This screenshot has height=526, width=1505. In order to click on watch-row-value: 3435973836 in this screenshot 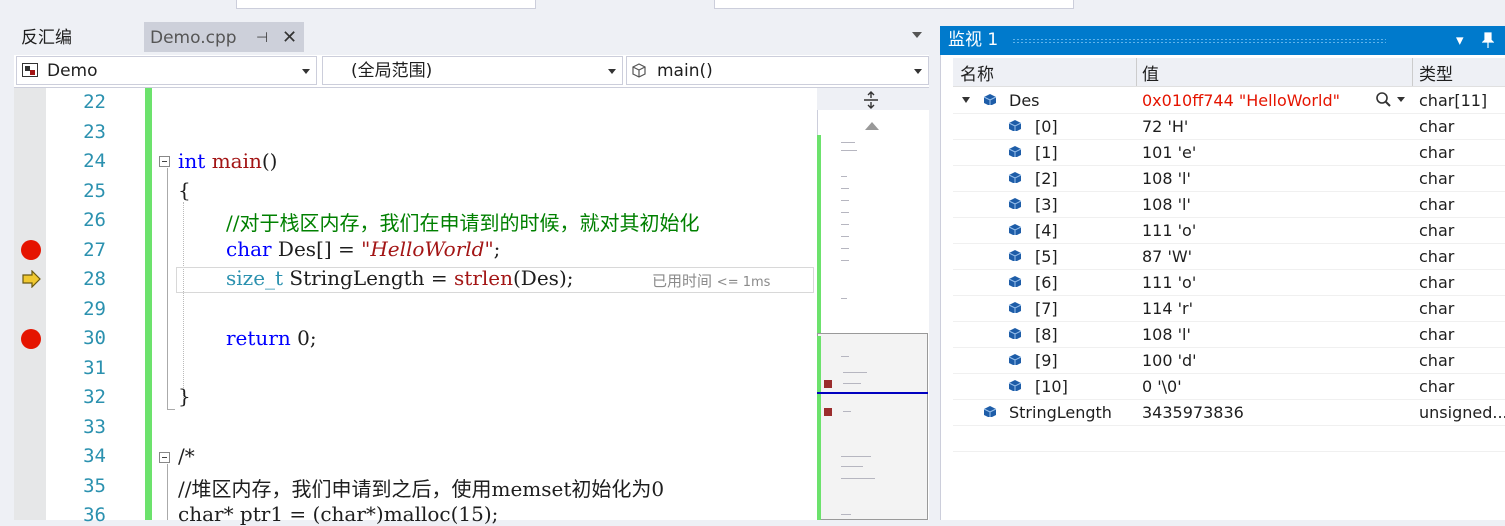, I will do `click(1193, 412)`.